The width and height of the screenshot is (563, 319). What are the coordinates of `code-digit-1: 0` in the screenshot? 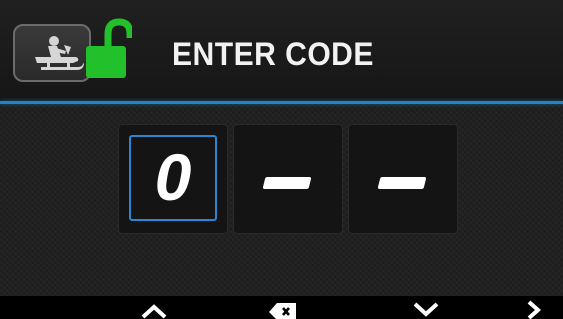 It's located at (173, 179).